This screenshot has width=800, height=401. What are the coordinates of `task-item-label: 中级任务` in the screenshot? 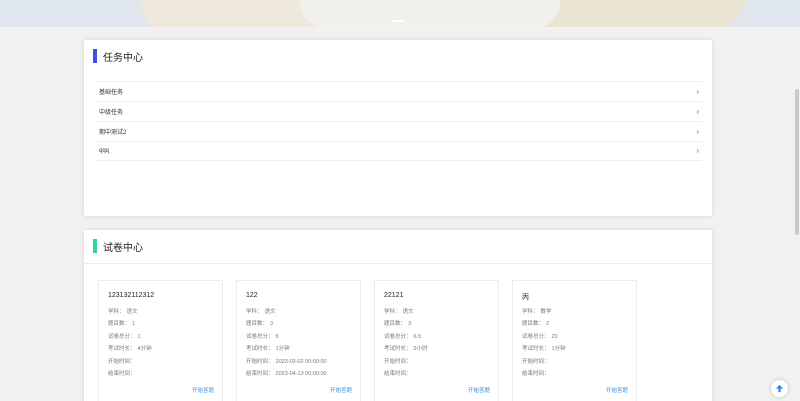 It's located at (111, 113).